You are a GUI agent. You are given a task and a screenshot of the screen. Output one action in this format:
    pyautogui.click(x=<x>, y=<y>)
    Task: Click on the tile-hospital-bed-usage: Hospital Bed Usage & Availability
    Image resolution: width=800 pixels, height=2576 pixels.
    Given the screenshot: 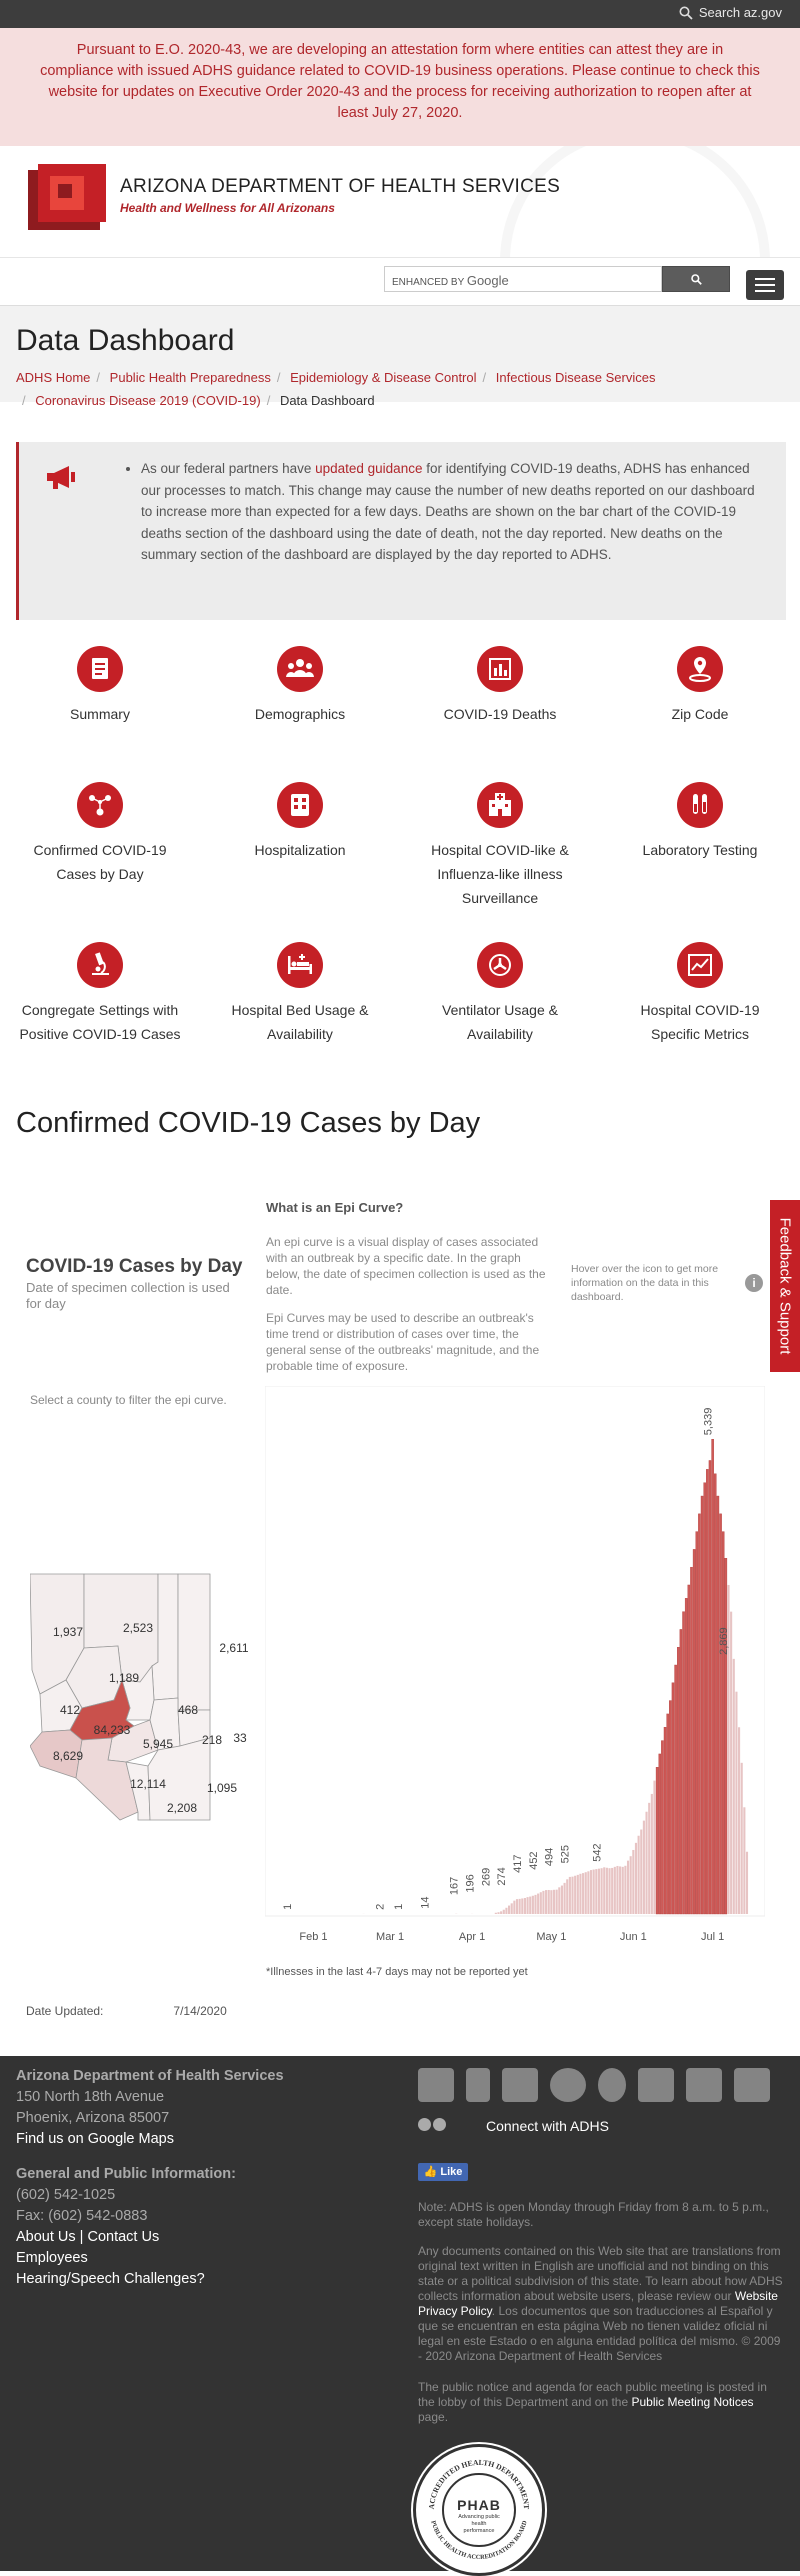 What is the action you would take?
    pyautogui.click(x=300, y=994)
    